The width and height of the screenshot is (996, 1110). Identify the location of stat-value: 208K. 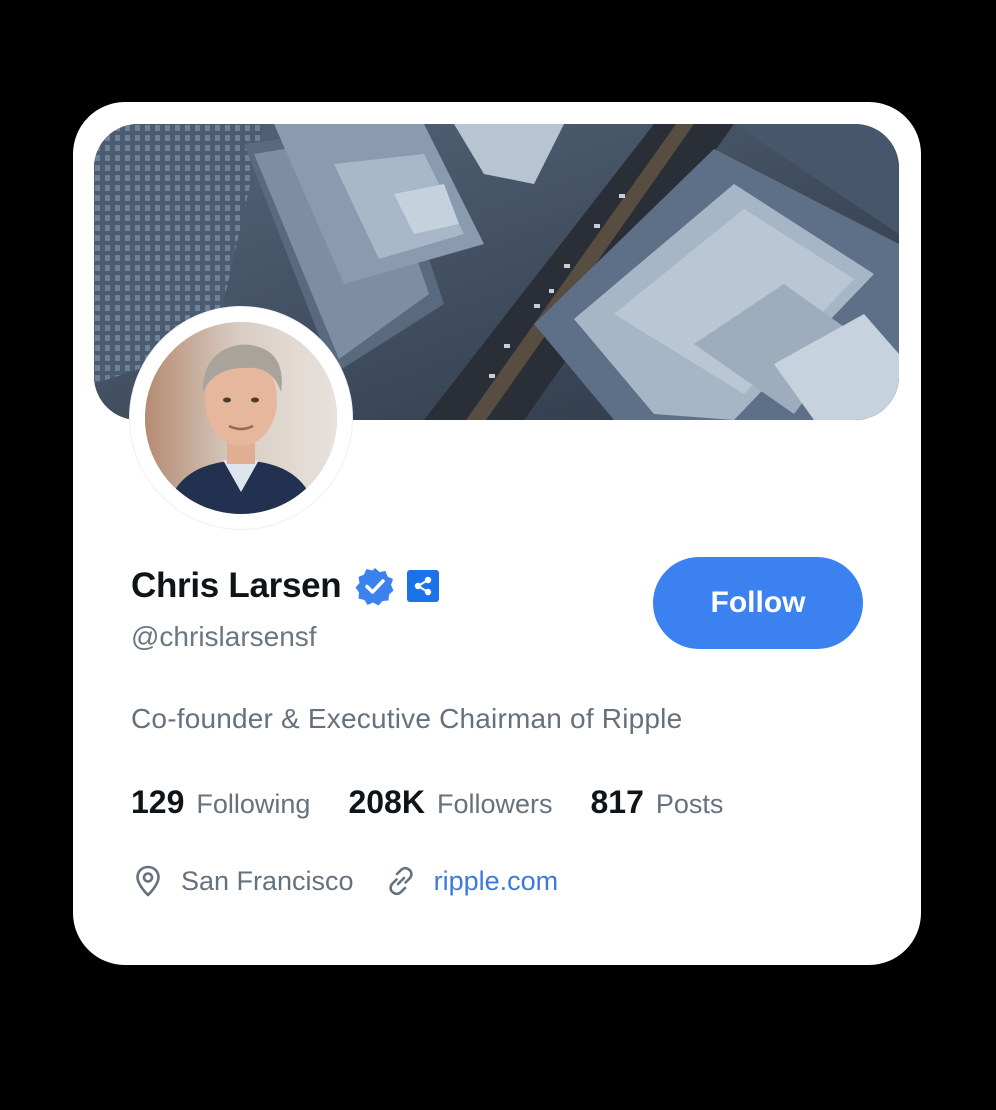
(386, 802).